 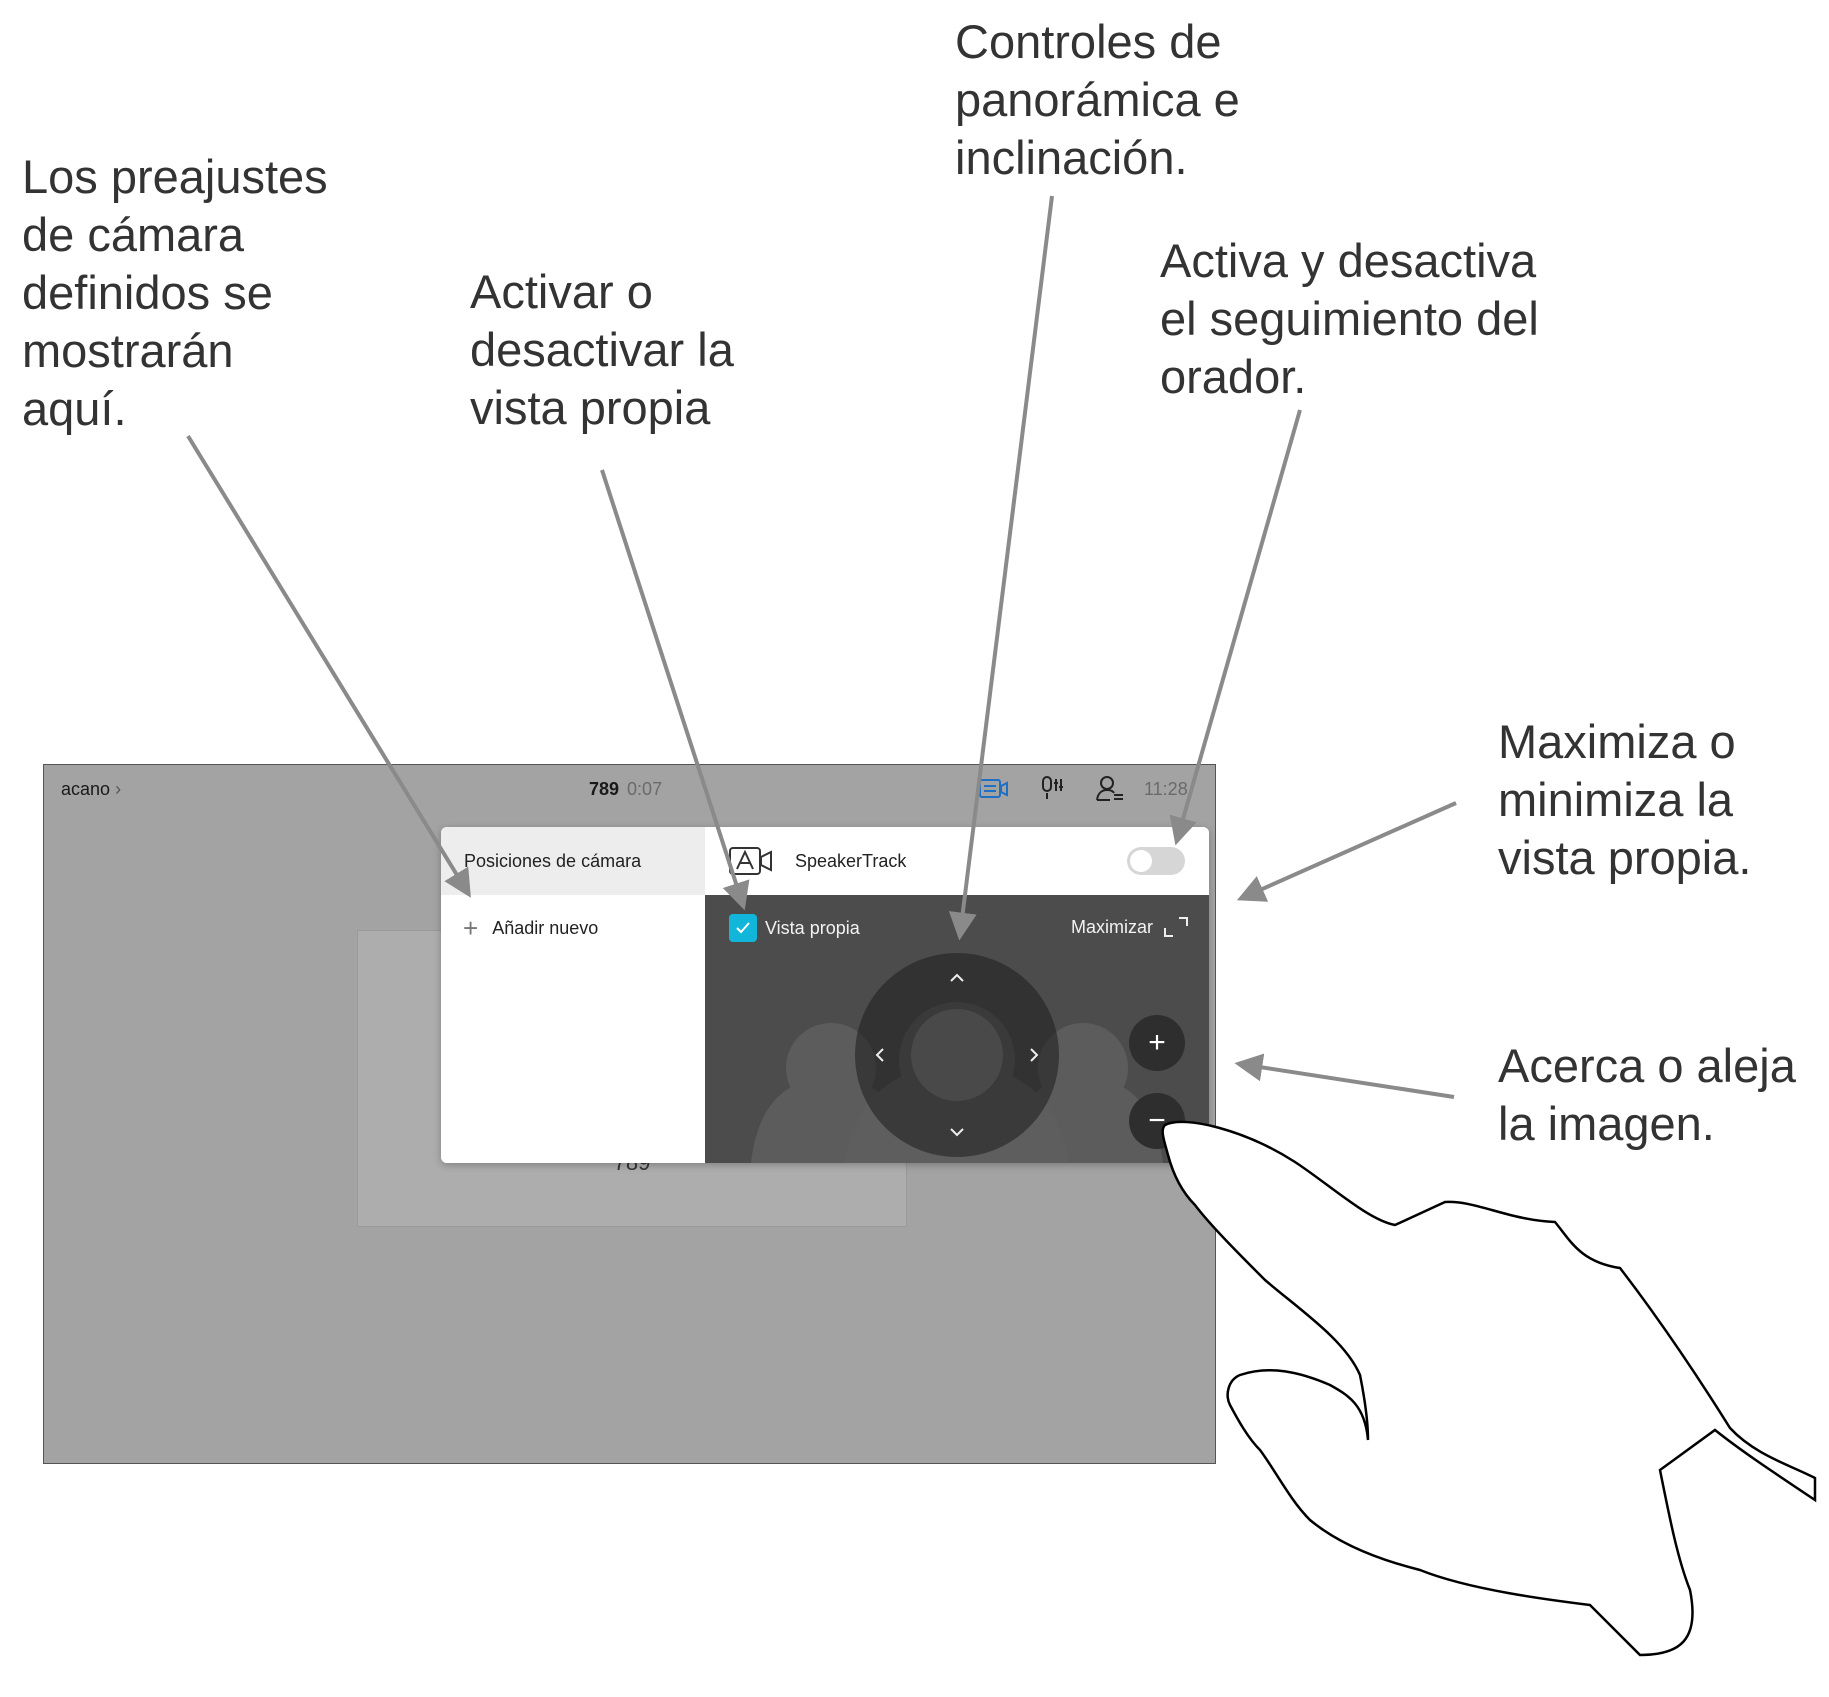 What do you see at coordinates (1097, 99) in the screenshot?
I see `callout-pan-tilt: Controles de panorámica e inclinación.` at bounding box center [1097, 99].